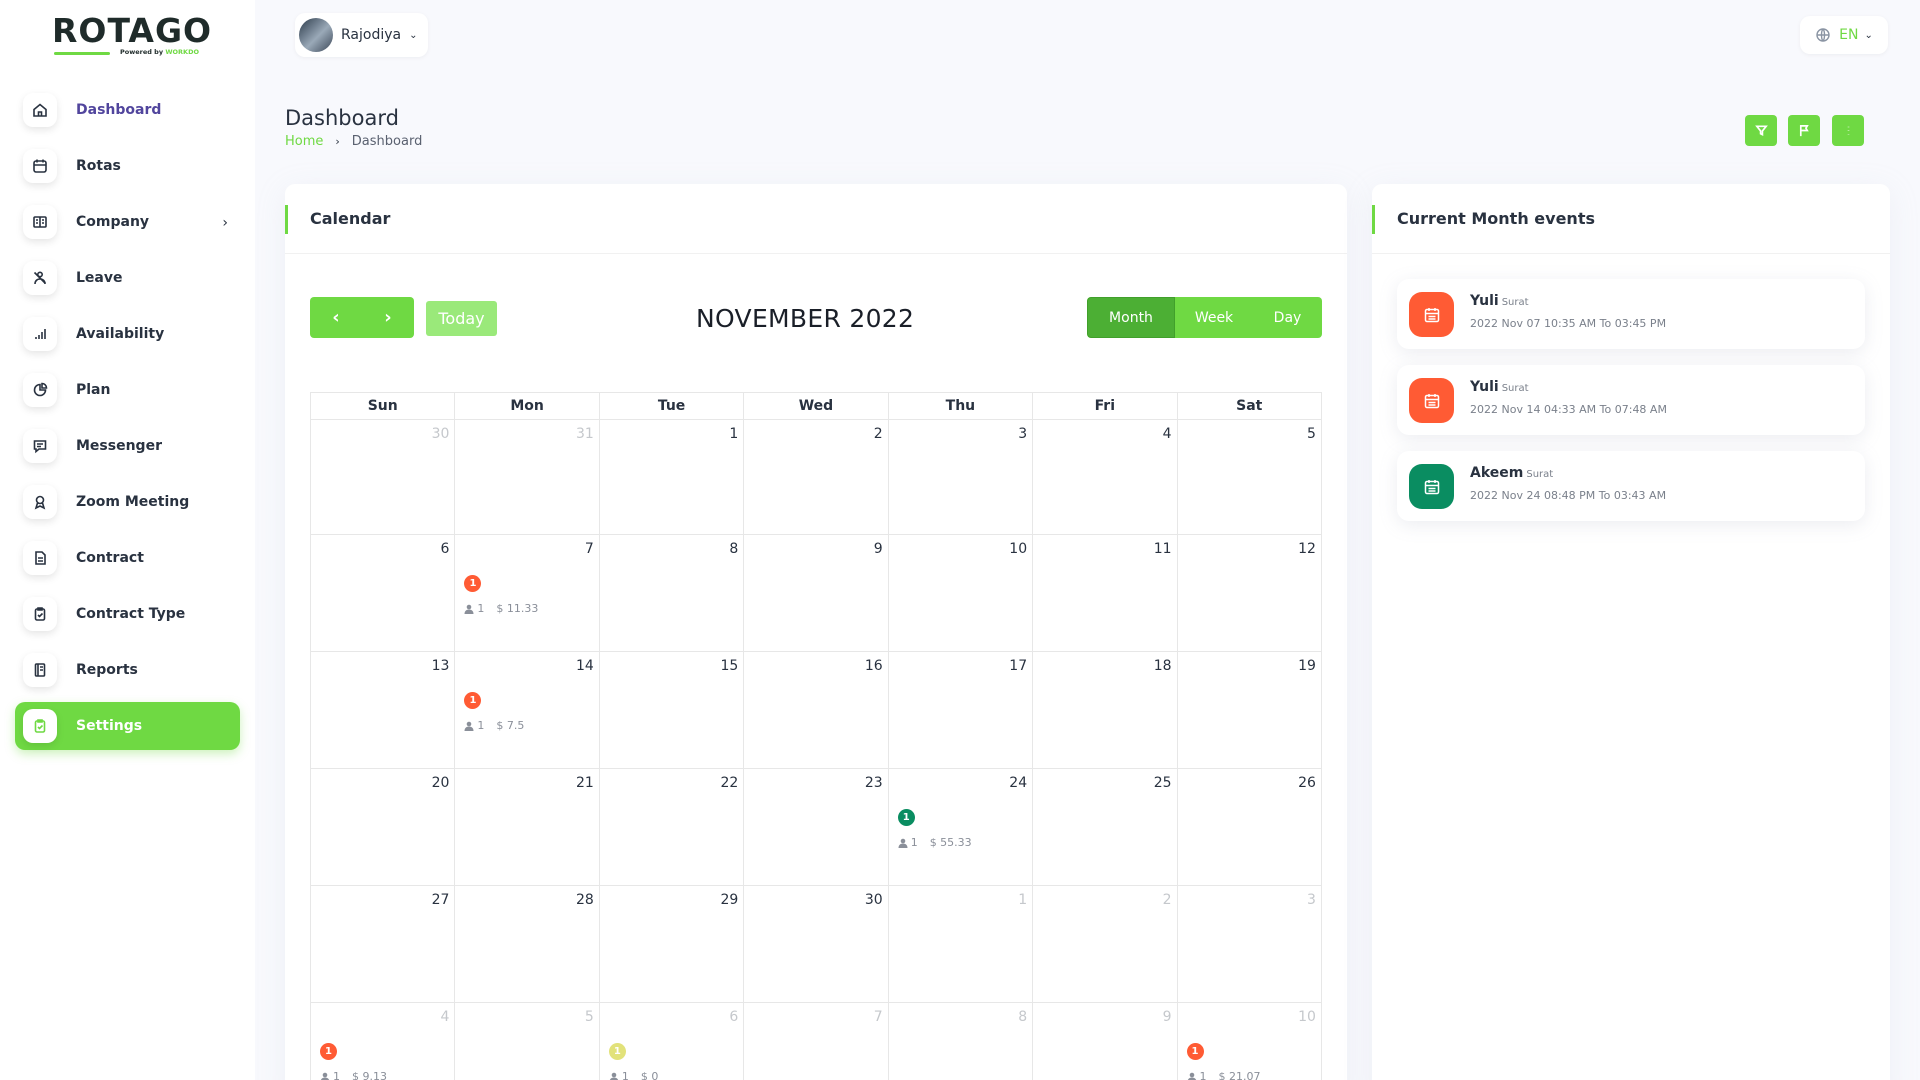  Describe the element at coordinates (517, 608) in the screenshot. I see `event-amount: $ 11.33` at that location.